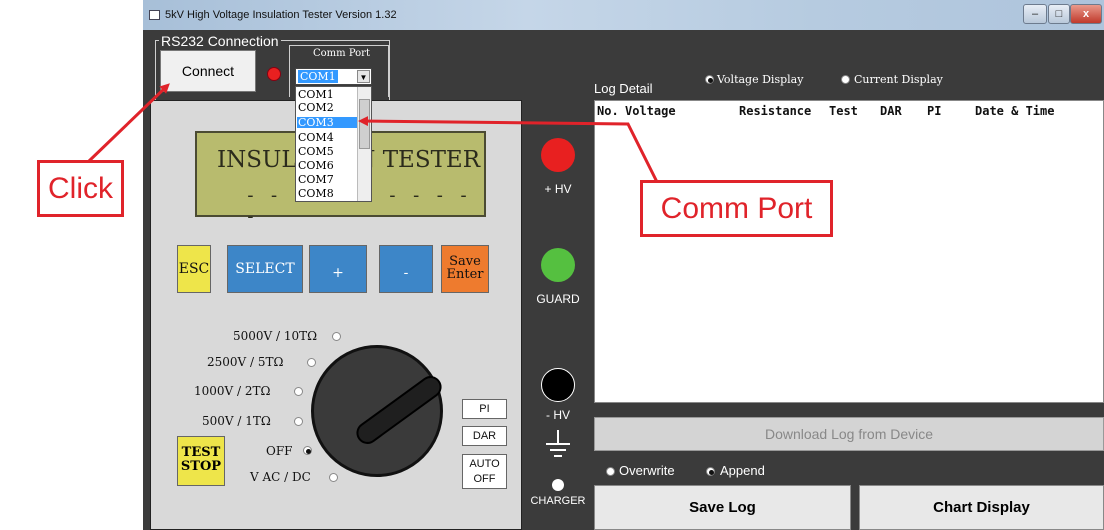  What do you see at coordinates (80, 188) in the screenshot?
I see `click-callout: Click` at bounding box center [80, 188].